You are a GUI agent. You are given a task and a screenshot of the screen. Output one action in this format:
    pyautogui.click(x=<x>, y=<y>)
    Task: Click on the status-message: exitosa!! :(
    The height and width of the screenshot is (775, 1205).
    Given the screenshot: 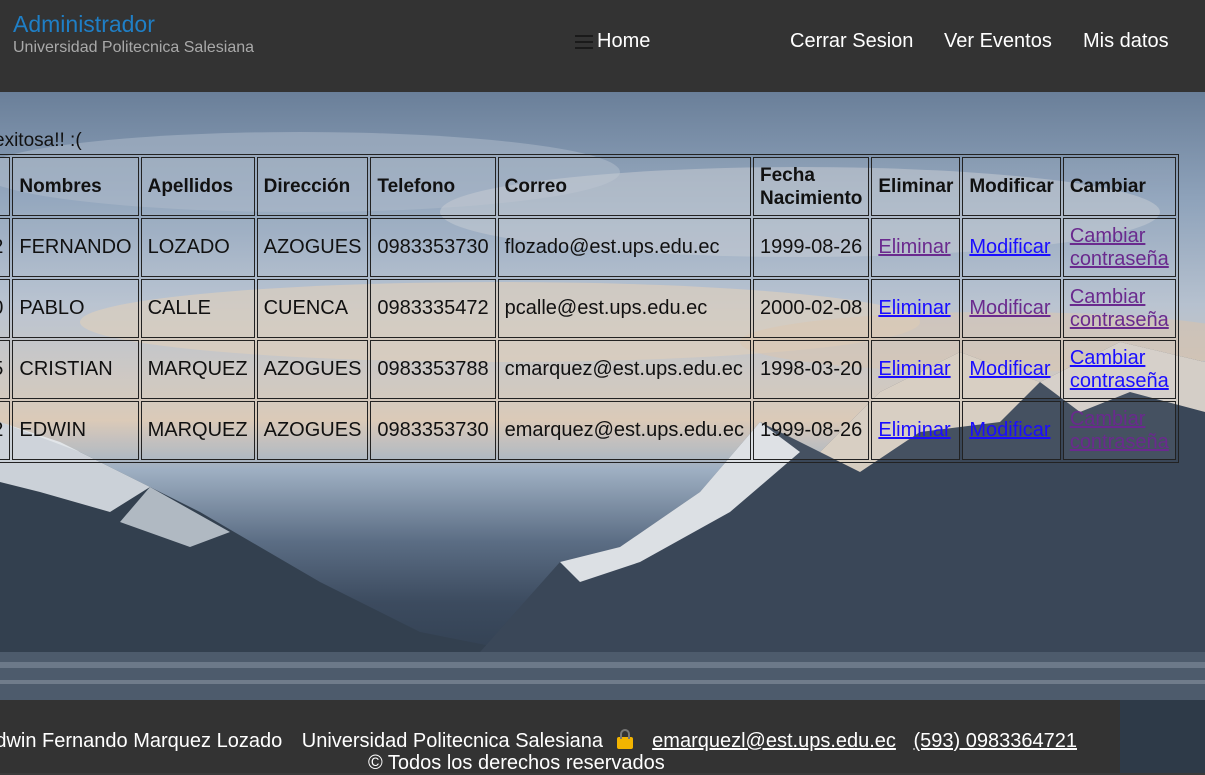 What is the action you would take?
    pyautogui.click(x=41, y=140)
    